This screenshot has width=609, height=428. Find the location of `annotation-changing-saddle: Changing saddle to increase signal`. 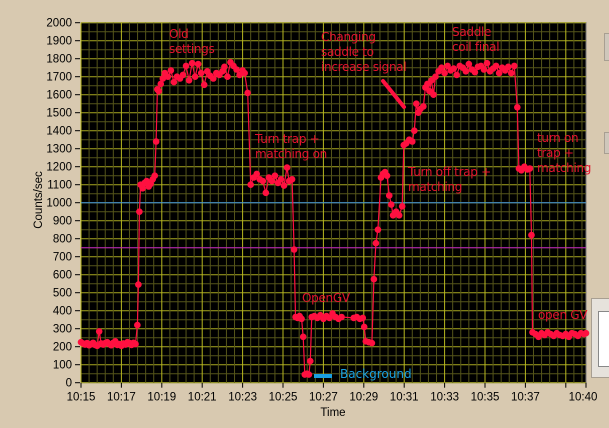

annotation-changing-saddle: Changing saddle to increase signal is located at coordinates (364, 52).